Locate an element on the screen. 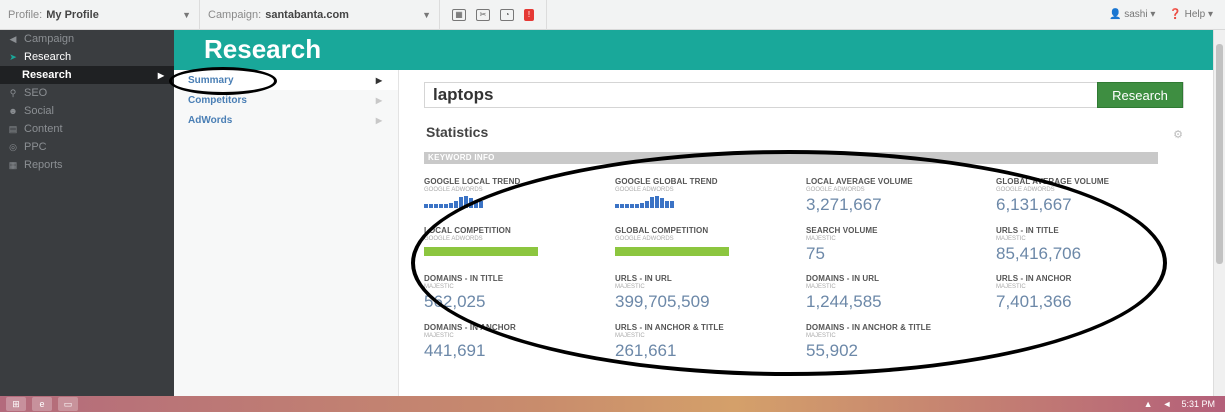  vertical-scrollbar is located at coordinates (1219, 213).